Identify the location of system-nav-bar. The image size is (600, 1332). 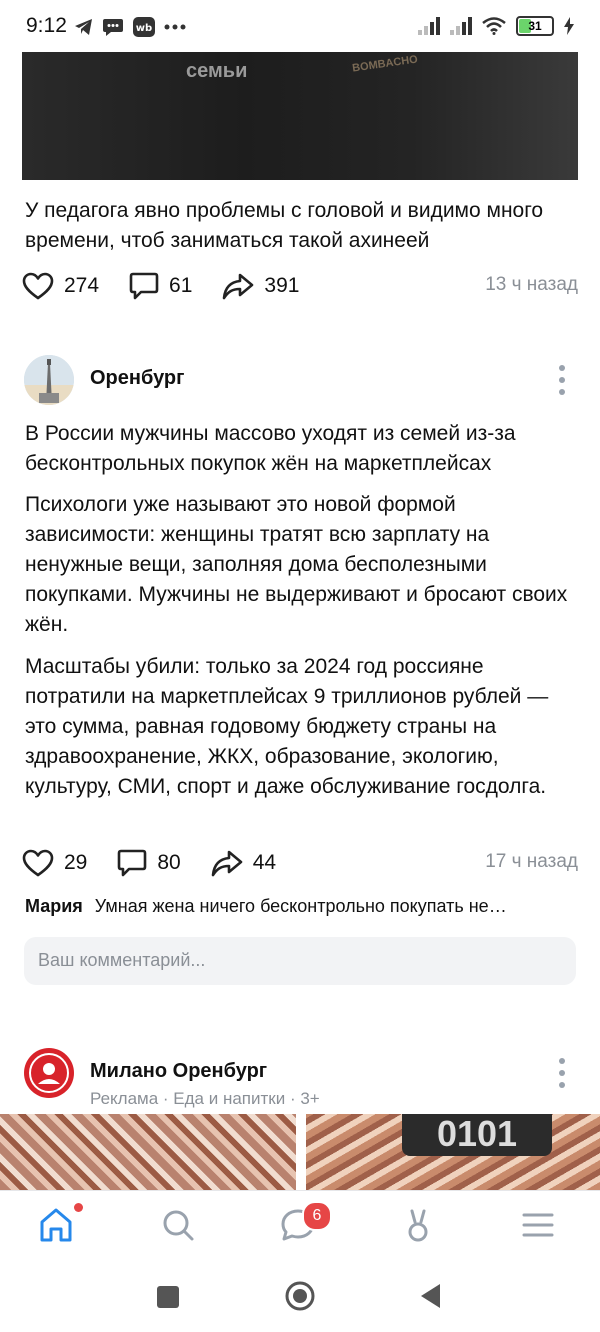
(300, 1297).